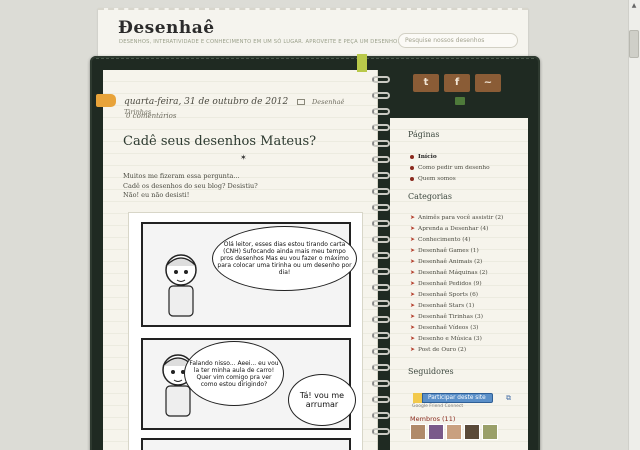 This screenshot has width=640, height=450. Describe the element at coordinates (456, 239) in the screenshot. I see `category-link: ➤ Conhecimento (4)` at that location.